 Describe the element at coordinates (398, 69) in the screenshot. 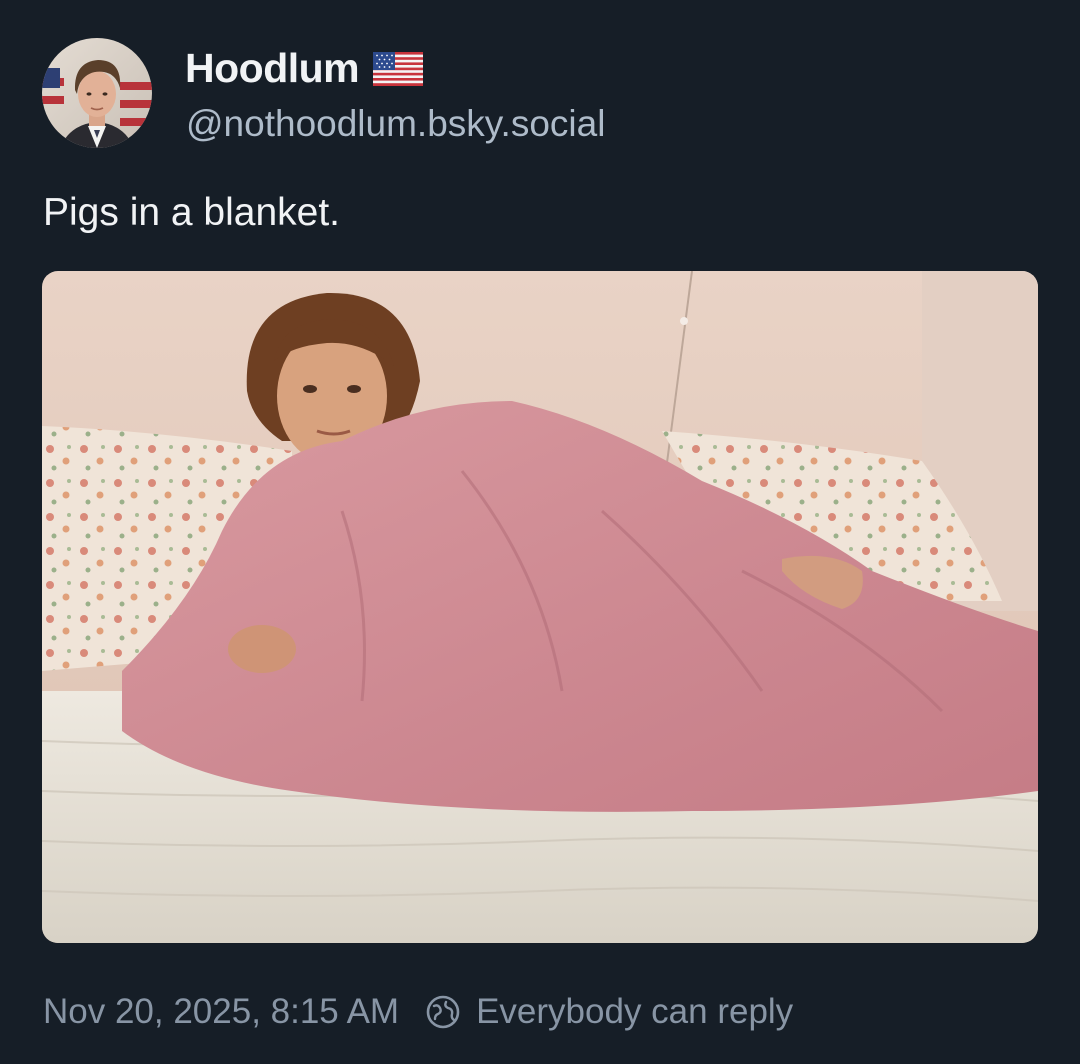

I see `us-flag-icon` at that location.